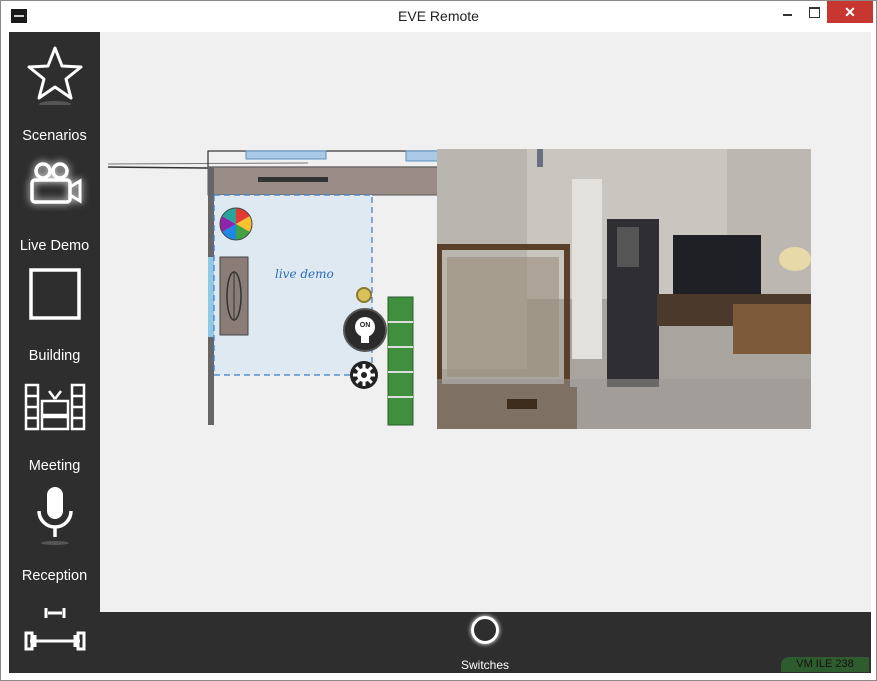  What do you see at coordinates (54, 246) in the screenshot?
I see `sidebar-item-label: Live Demo` at bounding box center [54, 246].